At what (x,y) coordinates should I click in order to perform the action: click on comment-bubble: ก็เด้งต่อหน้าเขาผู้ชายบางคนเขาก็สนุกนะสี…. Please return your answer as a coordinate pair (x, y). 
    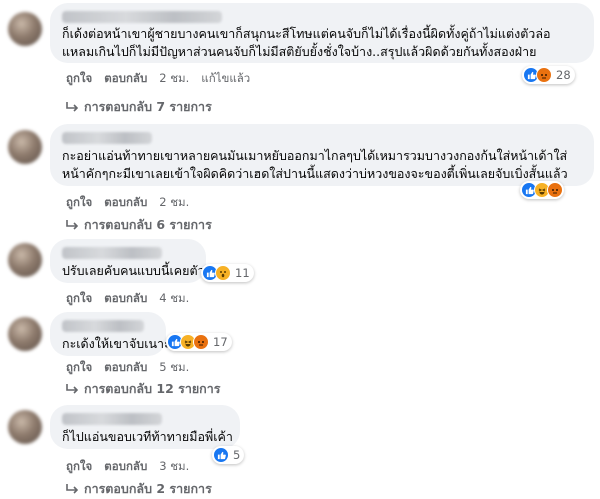
    Looking at the image, I should click on (322, 33).